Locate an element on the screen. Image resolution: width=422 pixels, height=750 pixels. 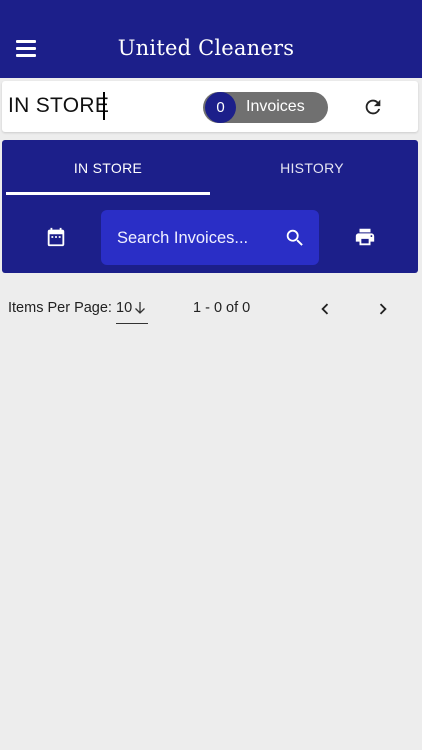
arrow-down-icon is located at coordinates (140, 308).